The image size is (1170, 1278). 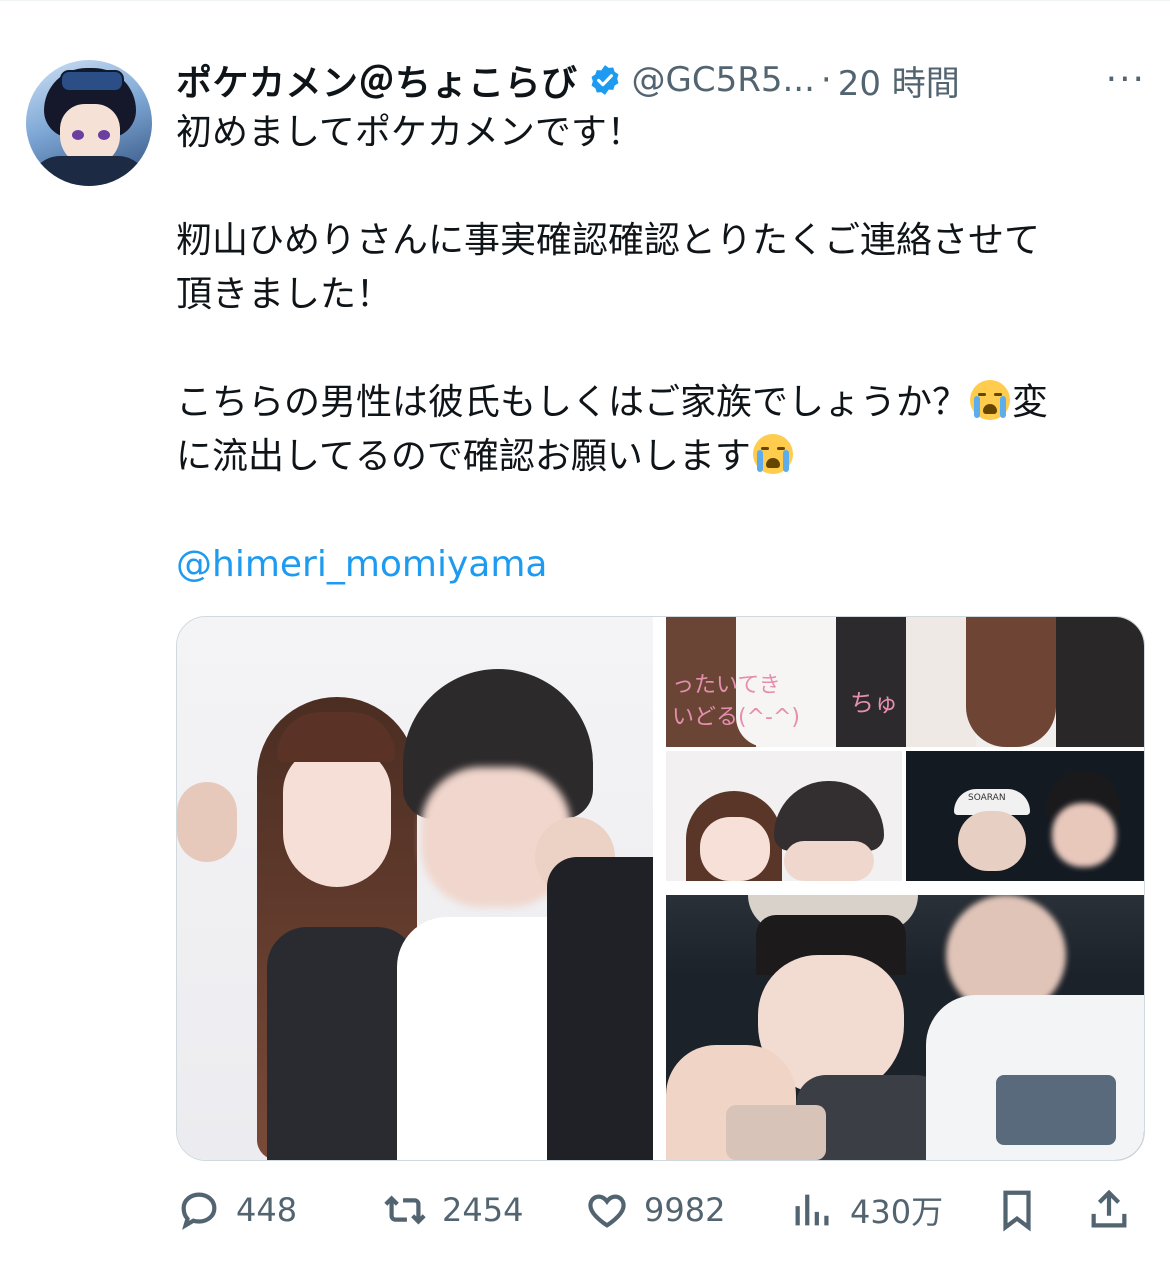 I want to click on photo-overlay-text: ちゅ, so click(x=874, y=703).